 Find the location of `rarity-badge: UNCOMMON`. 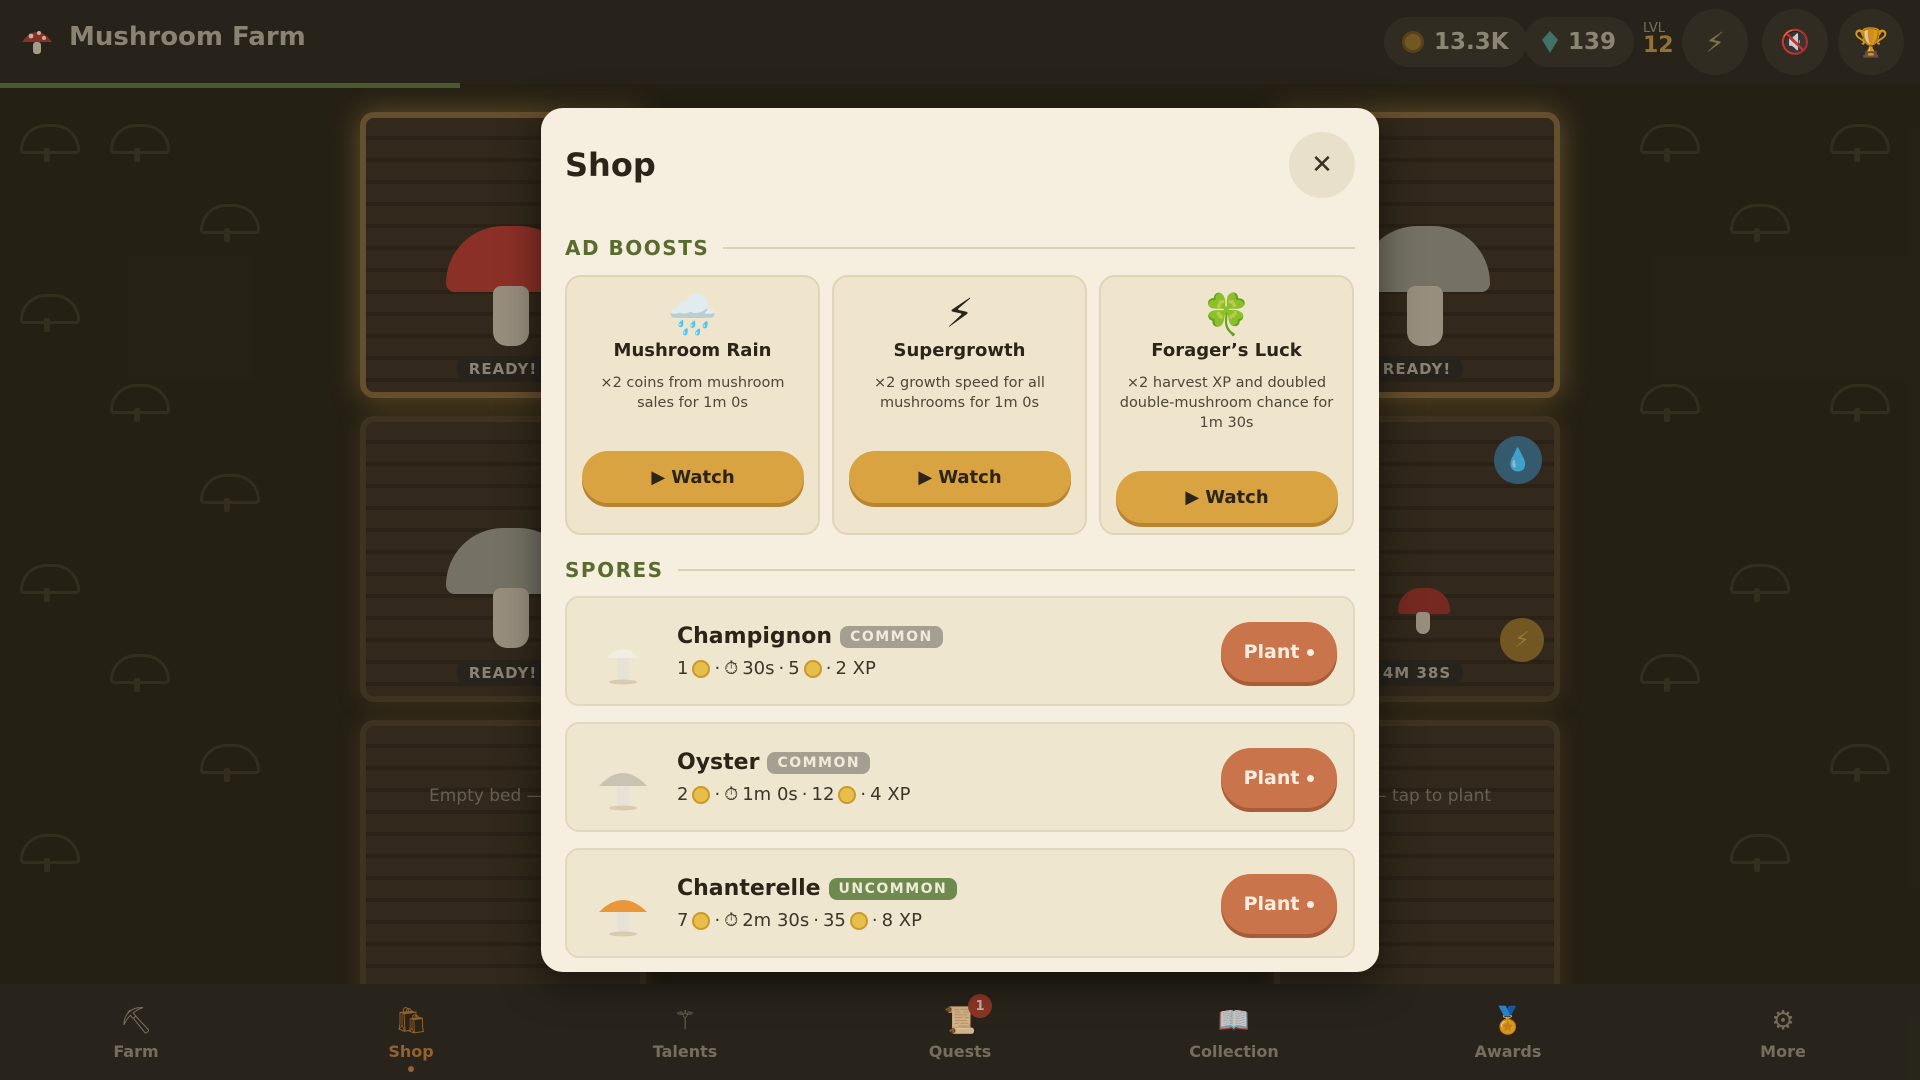

rarity-badge: UNCOMMON is located at coordinates (893, 888).